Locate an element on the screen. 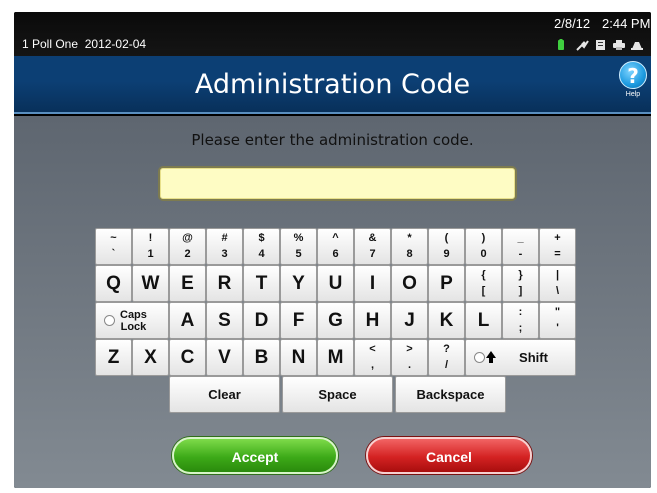  key-label: I is located at coordinates (372, 283).